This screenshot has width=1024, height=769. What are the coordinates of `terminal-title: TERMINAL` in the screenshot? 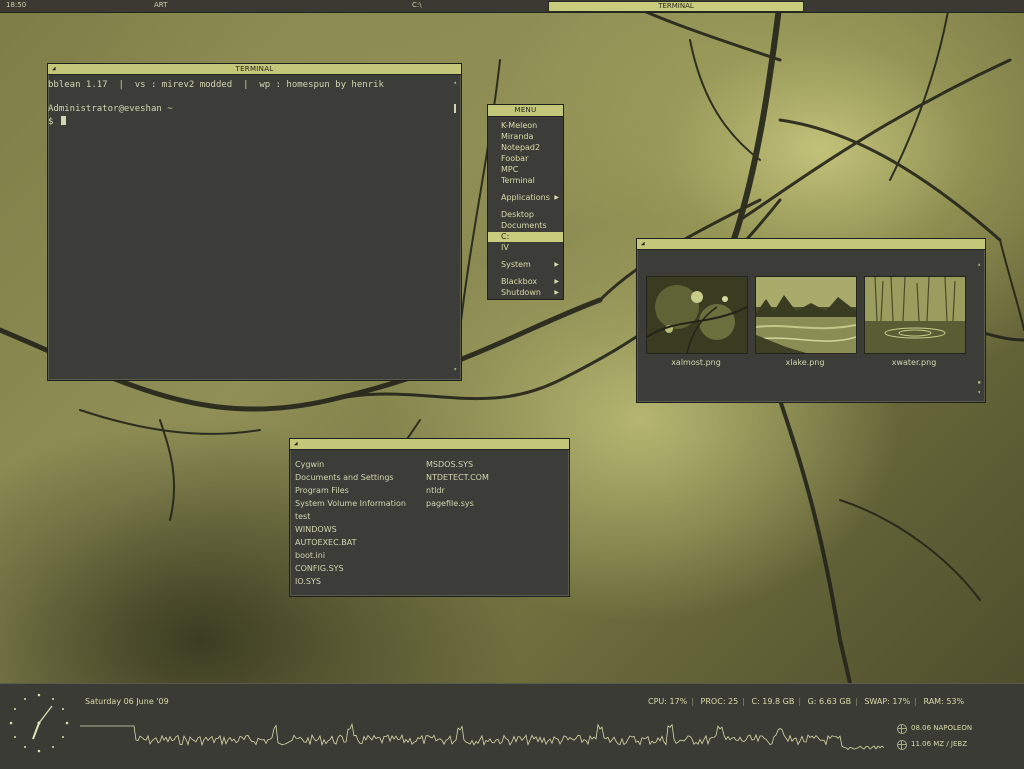 It's located at (254, 69).